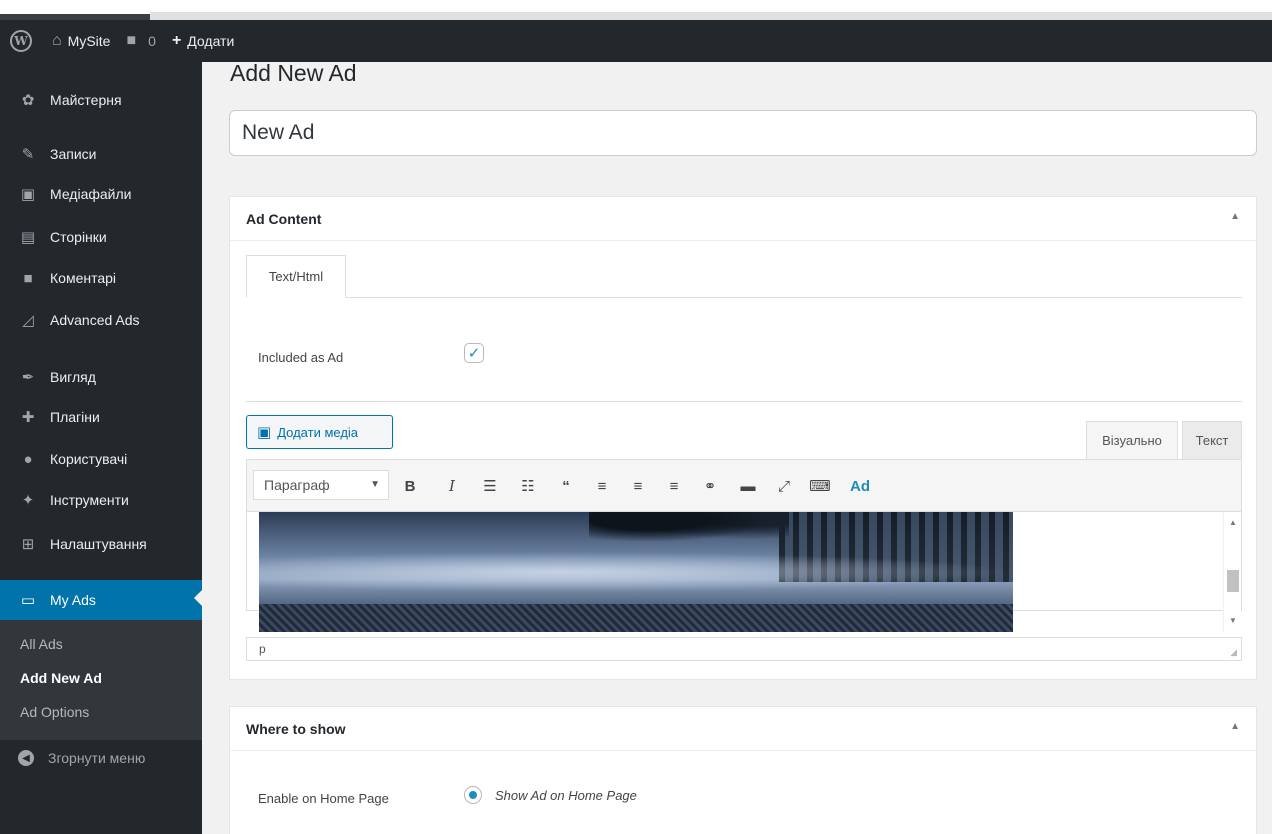 Image resolution: width=1272 pixels, height=834 pixels. I want to click on sidebar-item-users: ● Користувачі, so click(101, 459).